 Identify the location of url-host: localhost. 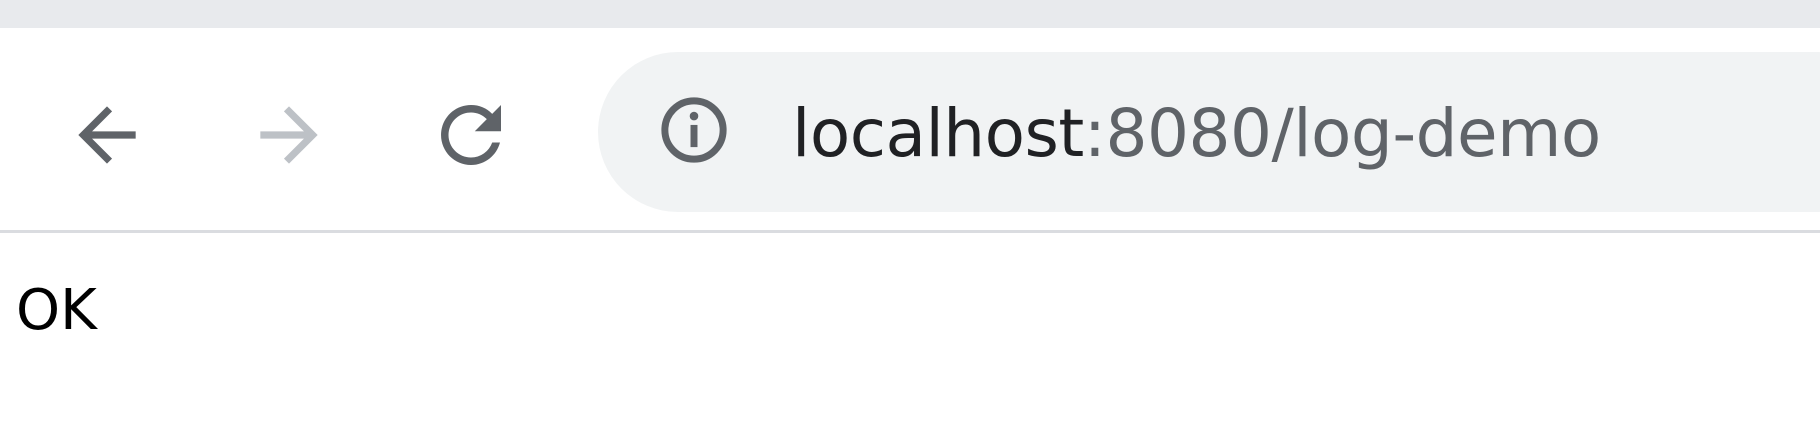
(938, 133).